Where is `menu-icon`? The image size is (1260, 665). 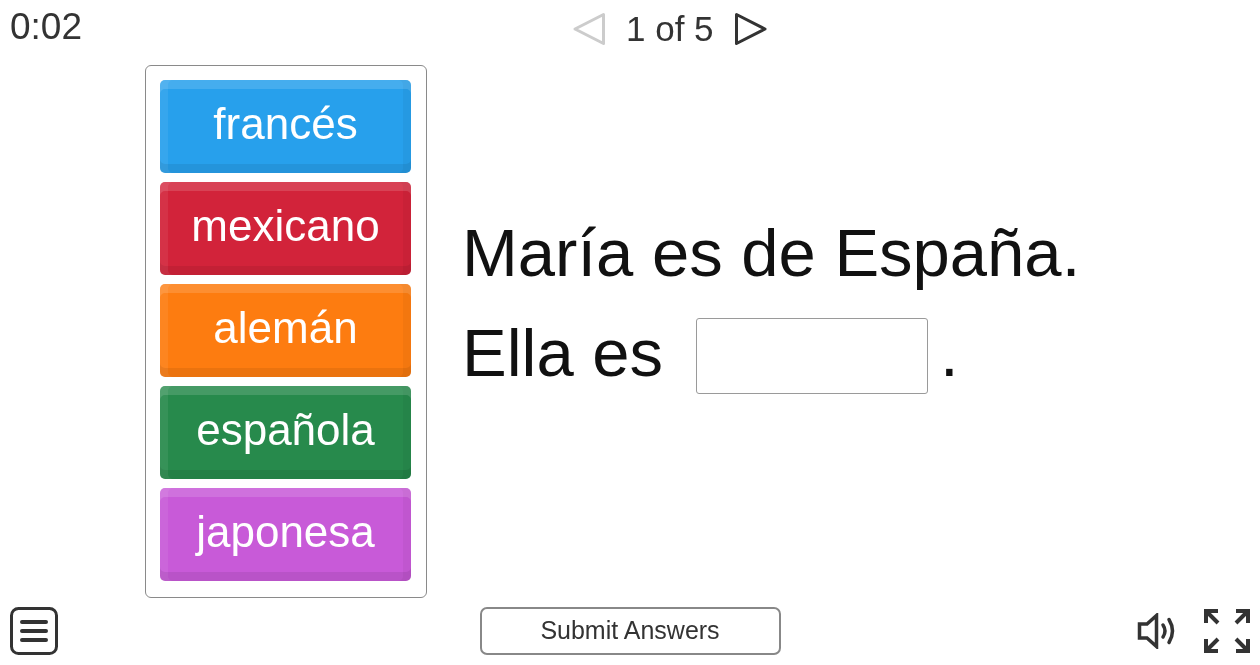 menu-icon is located at coordinates (34, 630).